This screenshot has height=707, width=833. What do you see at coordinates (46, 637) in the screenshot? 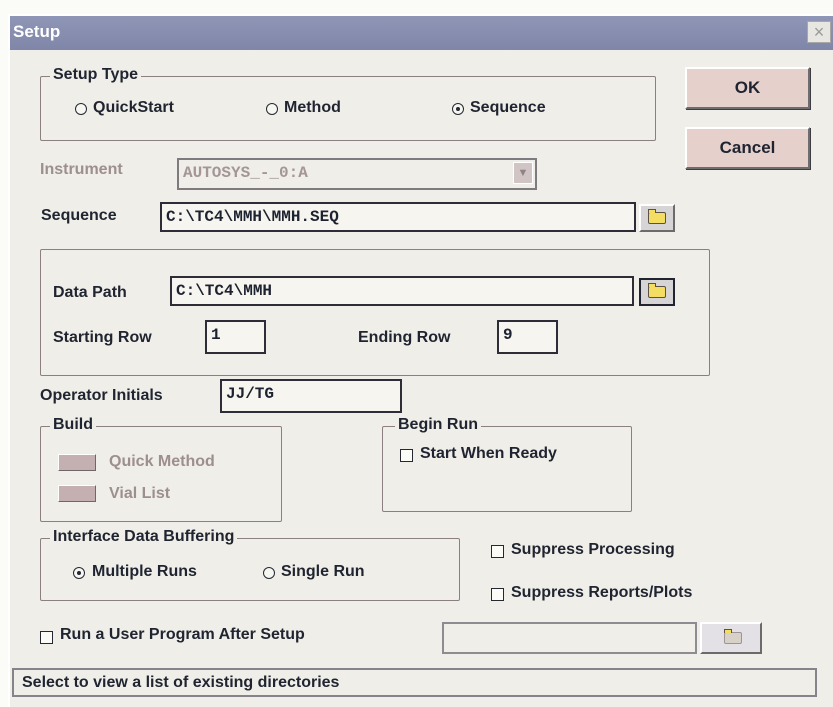
I see `run-user-program-checkbox` at bounding box center [46, 637].